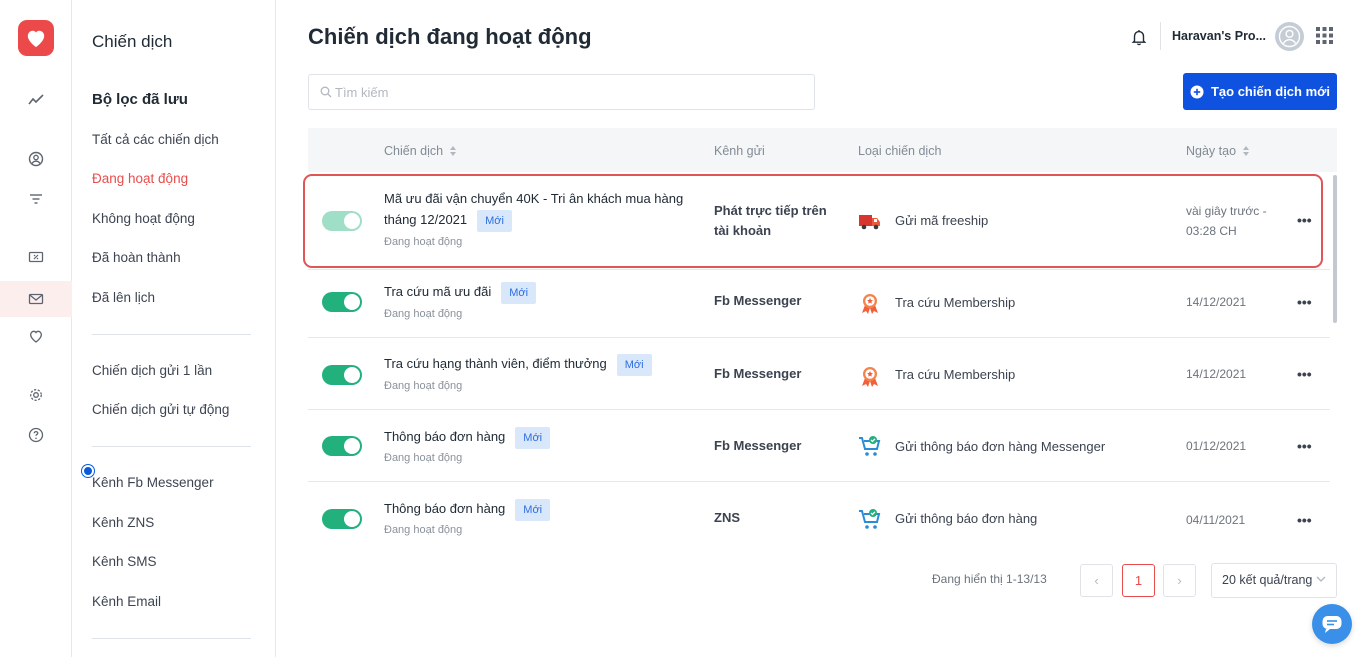 The width and height of the screenshot is (1366, 657). I want to click on column-created: Ngày tạo, so click(1218, 151).